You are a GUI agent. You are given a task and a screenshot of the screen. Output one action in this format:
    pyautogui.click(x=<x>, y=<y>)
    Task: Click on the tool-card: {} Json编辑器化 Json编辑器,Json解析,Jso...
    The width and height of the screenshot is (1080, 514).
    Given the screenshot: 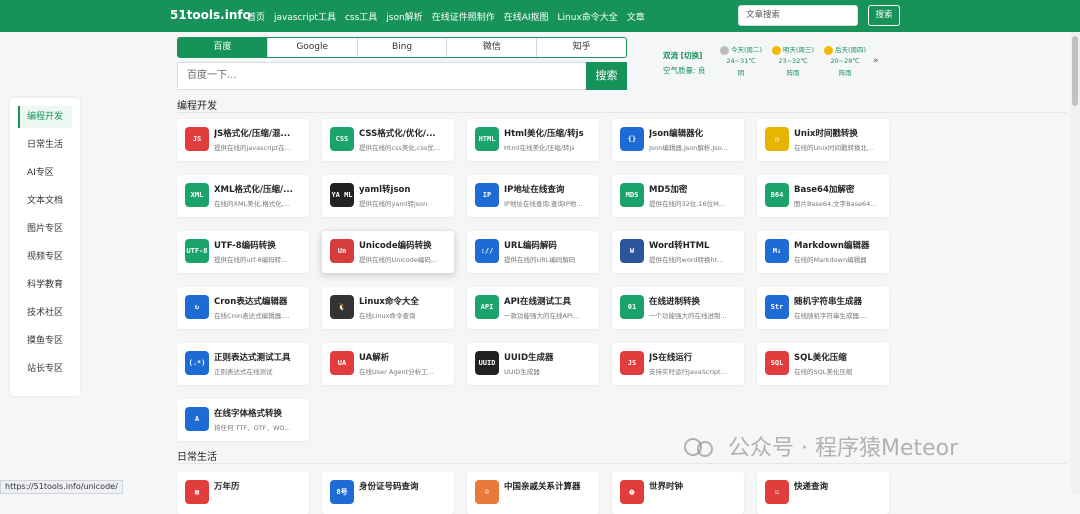 What is the action you would take?
    pyautogui.click(x=678, y=140)
    